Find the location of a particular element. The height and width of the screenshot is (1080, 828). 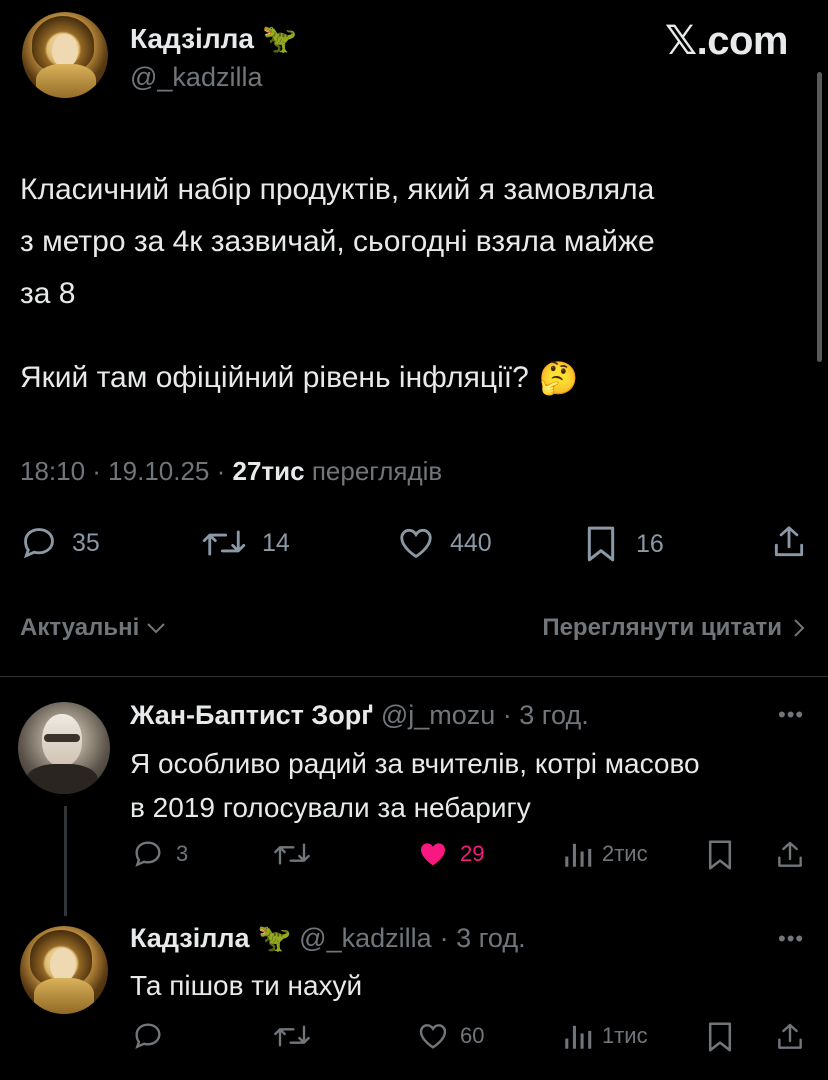

reply-text-line: Та пішов ти нахуй is located at coordinates (246, 985).